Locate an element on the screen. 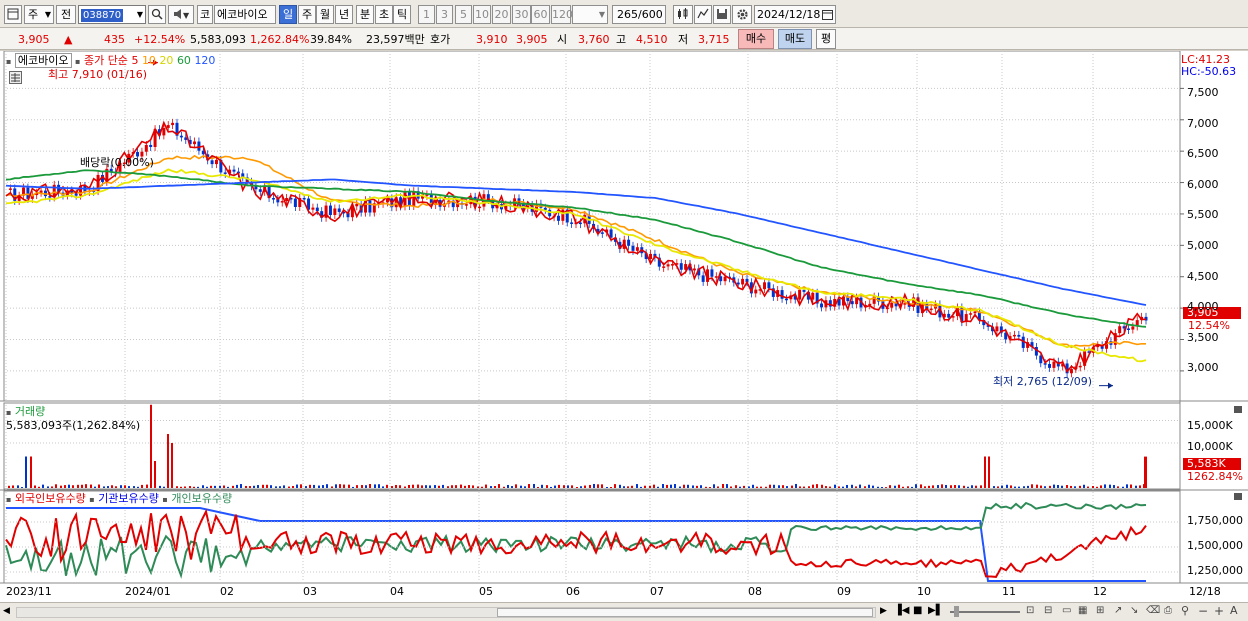 The width and height of the screenshot is (1248, 621). window-icon: ▭ is located at coordinates (1066, 610).